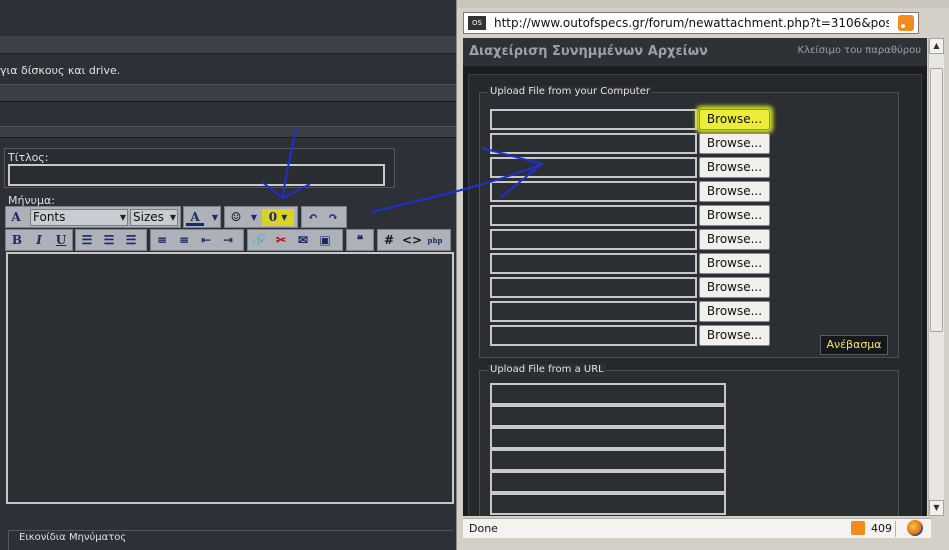 Image resolution: width=949 pixels, height=550 pixels. Describe the element at coordinates (230, 540) in the screenshot. I see `smilies-fieldset: Εικονίδια Μηνύματος` at that location.